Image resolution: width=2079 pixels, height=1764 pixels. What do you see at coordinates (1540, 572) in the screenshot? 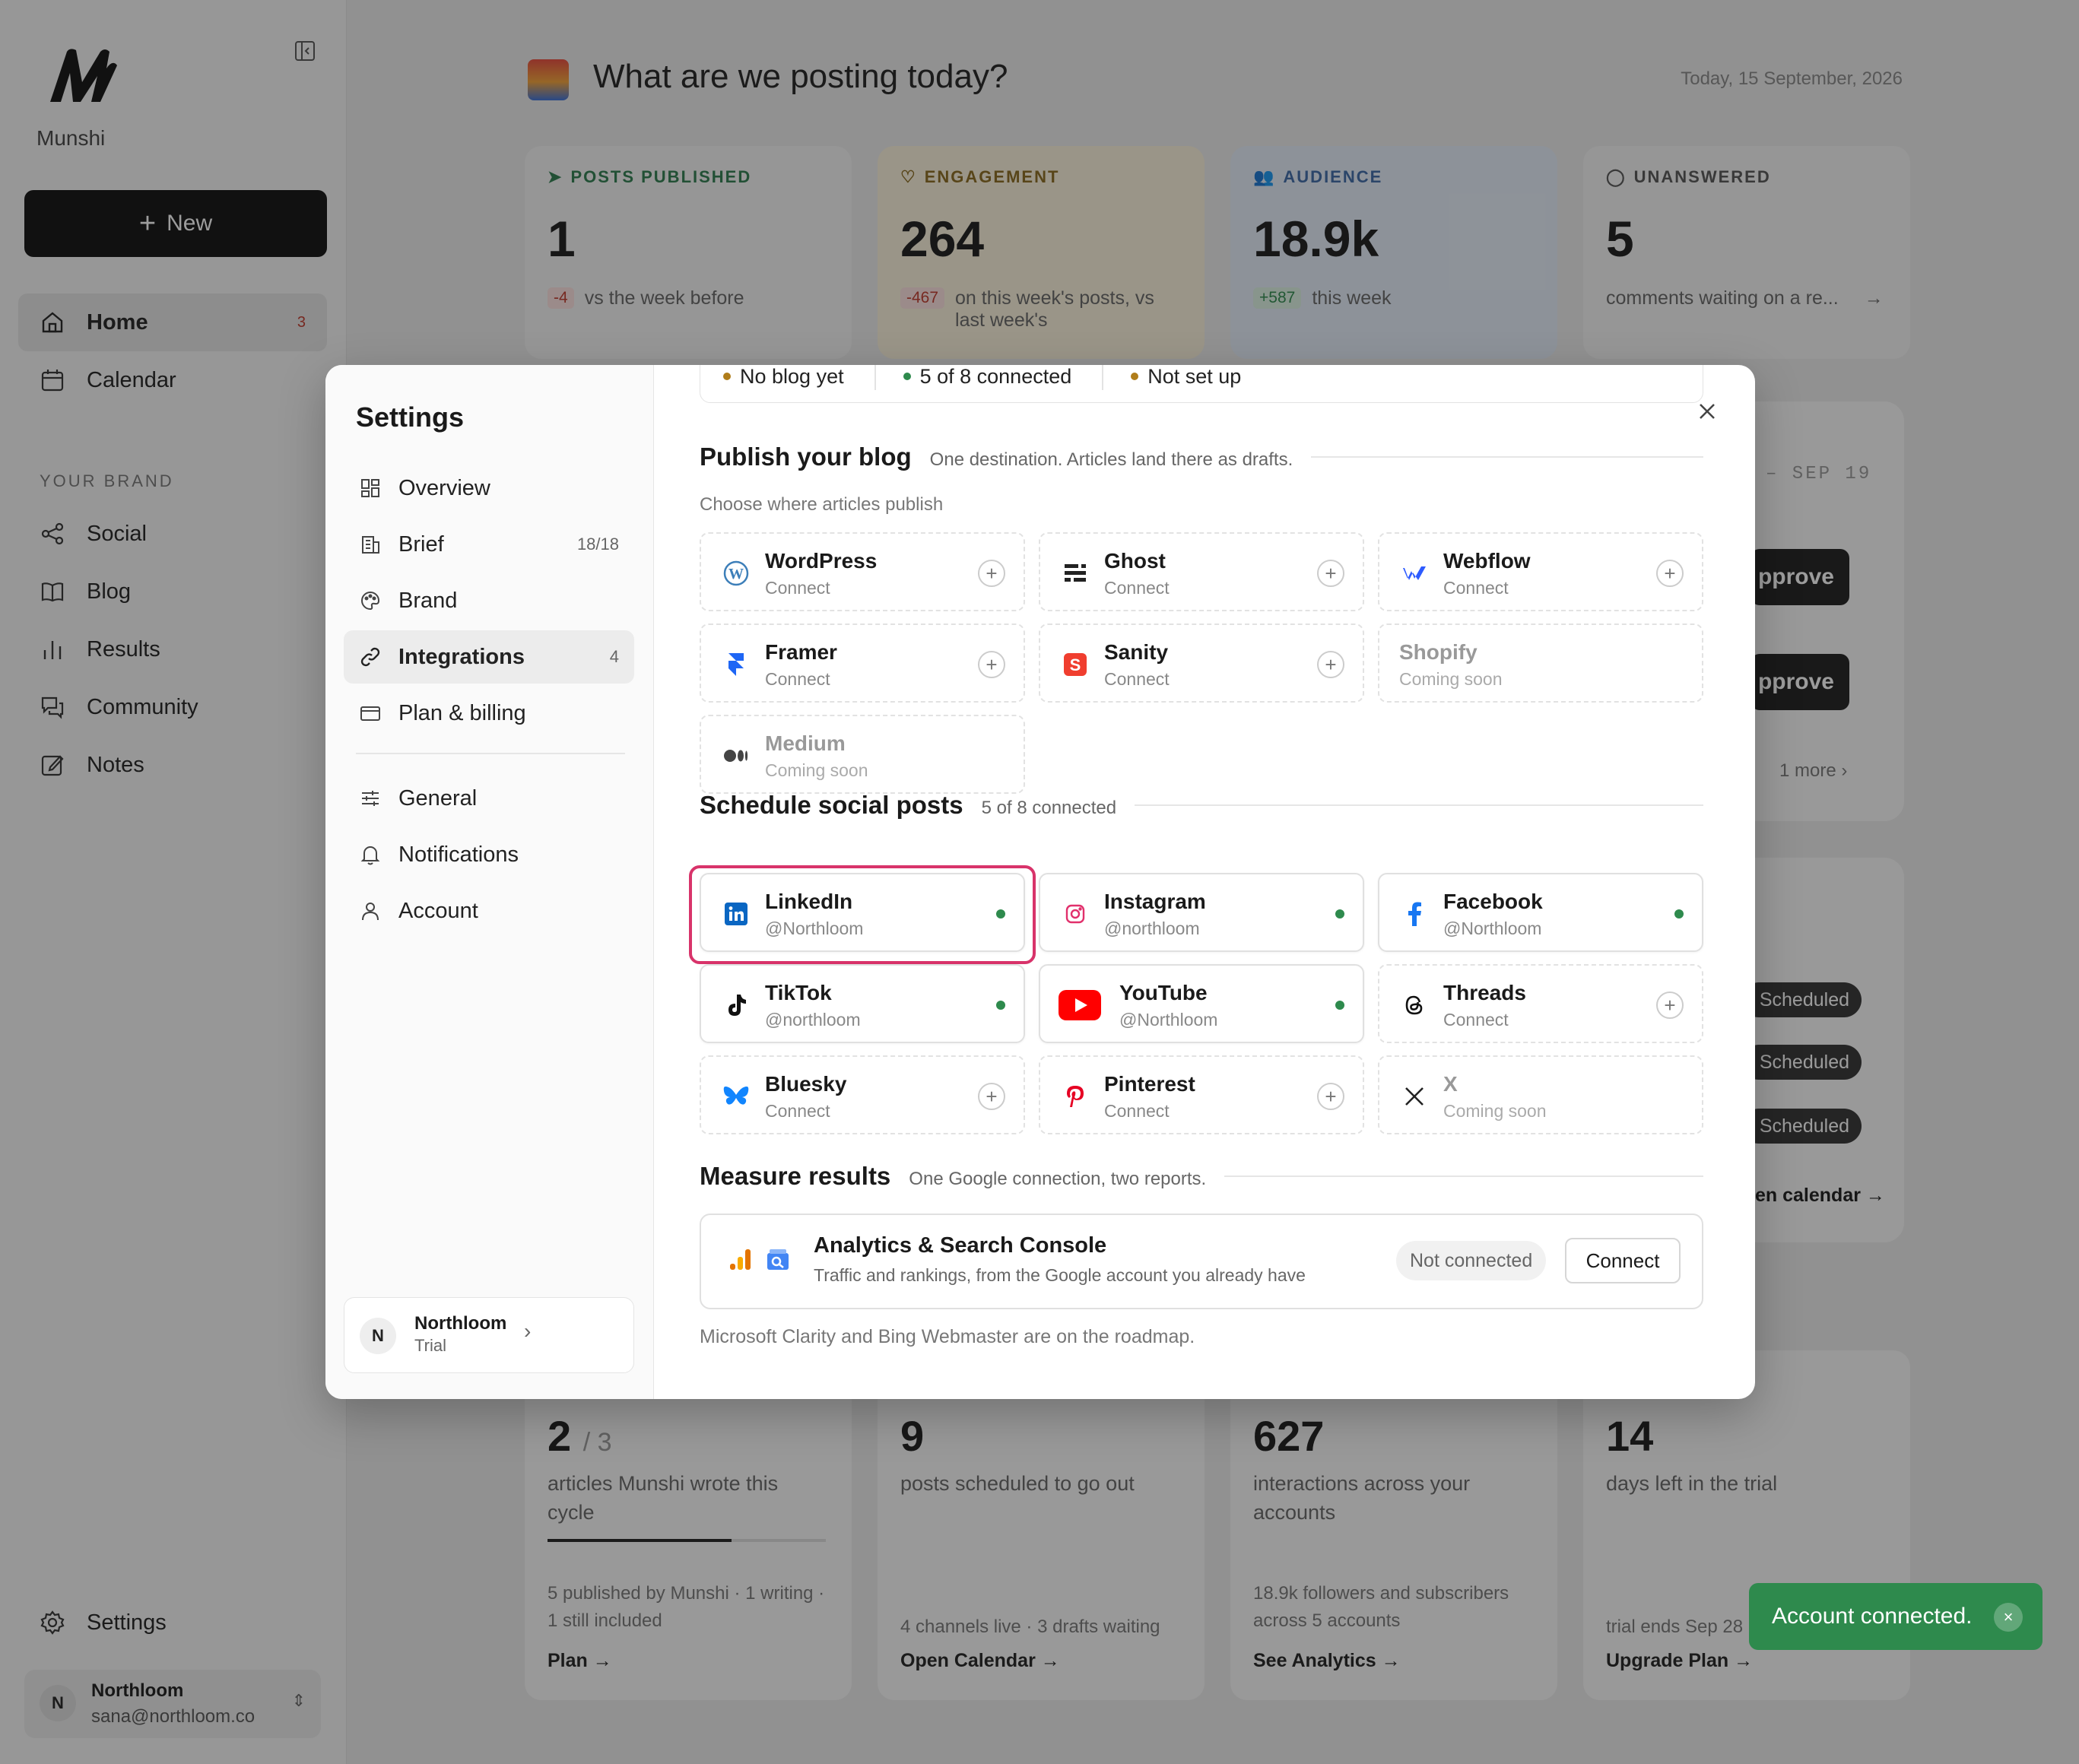
I see `integration-webflow: Webflow Connect +` at bounding box center [1540, 572].